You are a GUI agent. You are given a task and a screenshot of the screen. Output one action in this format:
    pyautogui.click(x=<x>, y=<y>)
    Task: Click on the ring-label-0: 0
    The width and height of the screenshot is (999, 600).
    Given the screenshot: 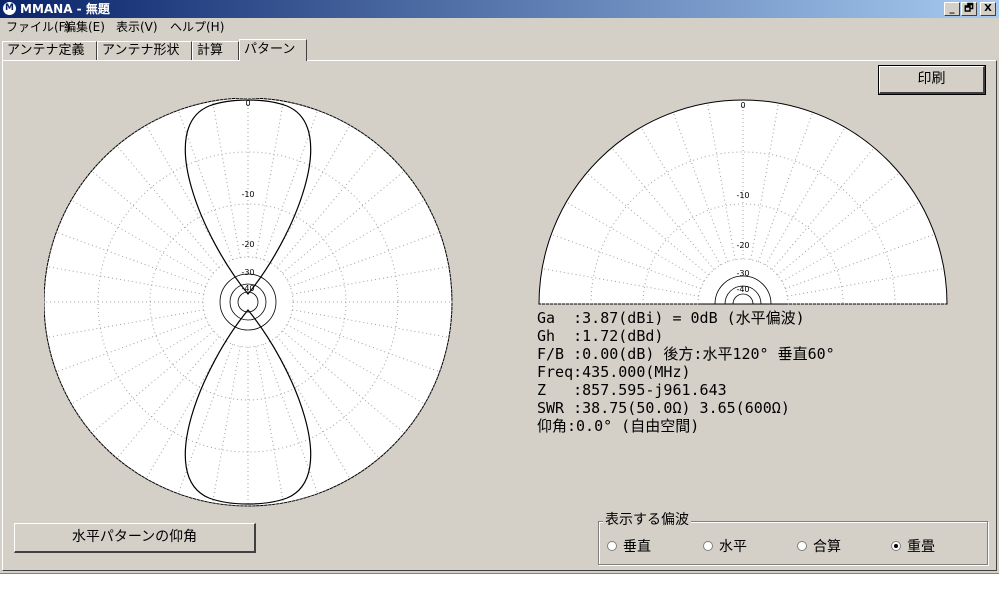 What is the action you would take?
    pyautogui.click(x=247, y=103)
    